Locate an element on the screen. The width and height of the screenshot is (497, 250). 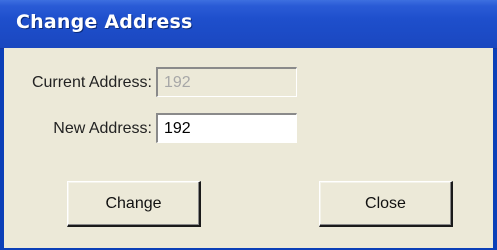
change-button: Change is located at coordinates (134, 204).